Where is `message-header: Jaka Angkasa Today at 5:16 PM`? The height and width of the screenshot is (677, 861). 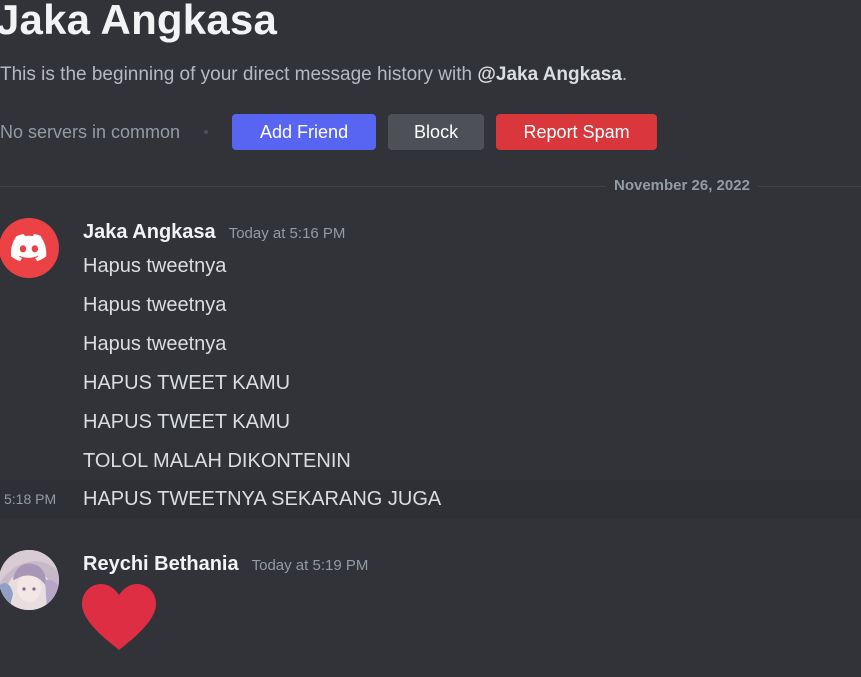 message-header: Jaka Angkasa Today at 5:16 PM is located at coordinates (214, 232).